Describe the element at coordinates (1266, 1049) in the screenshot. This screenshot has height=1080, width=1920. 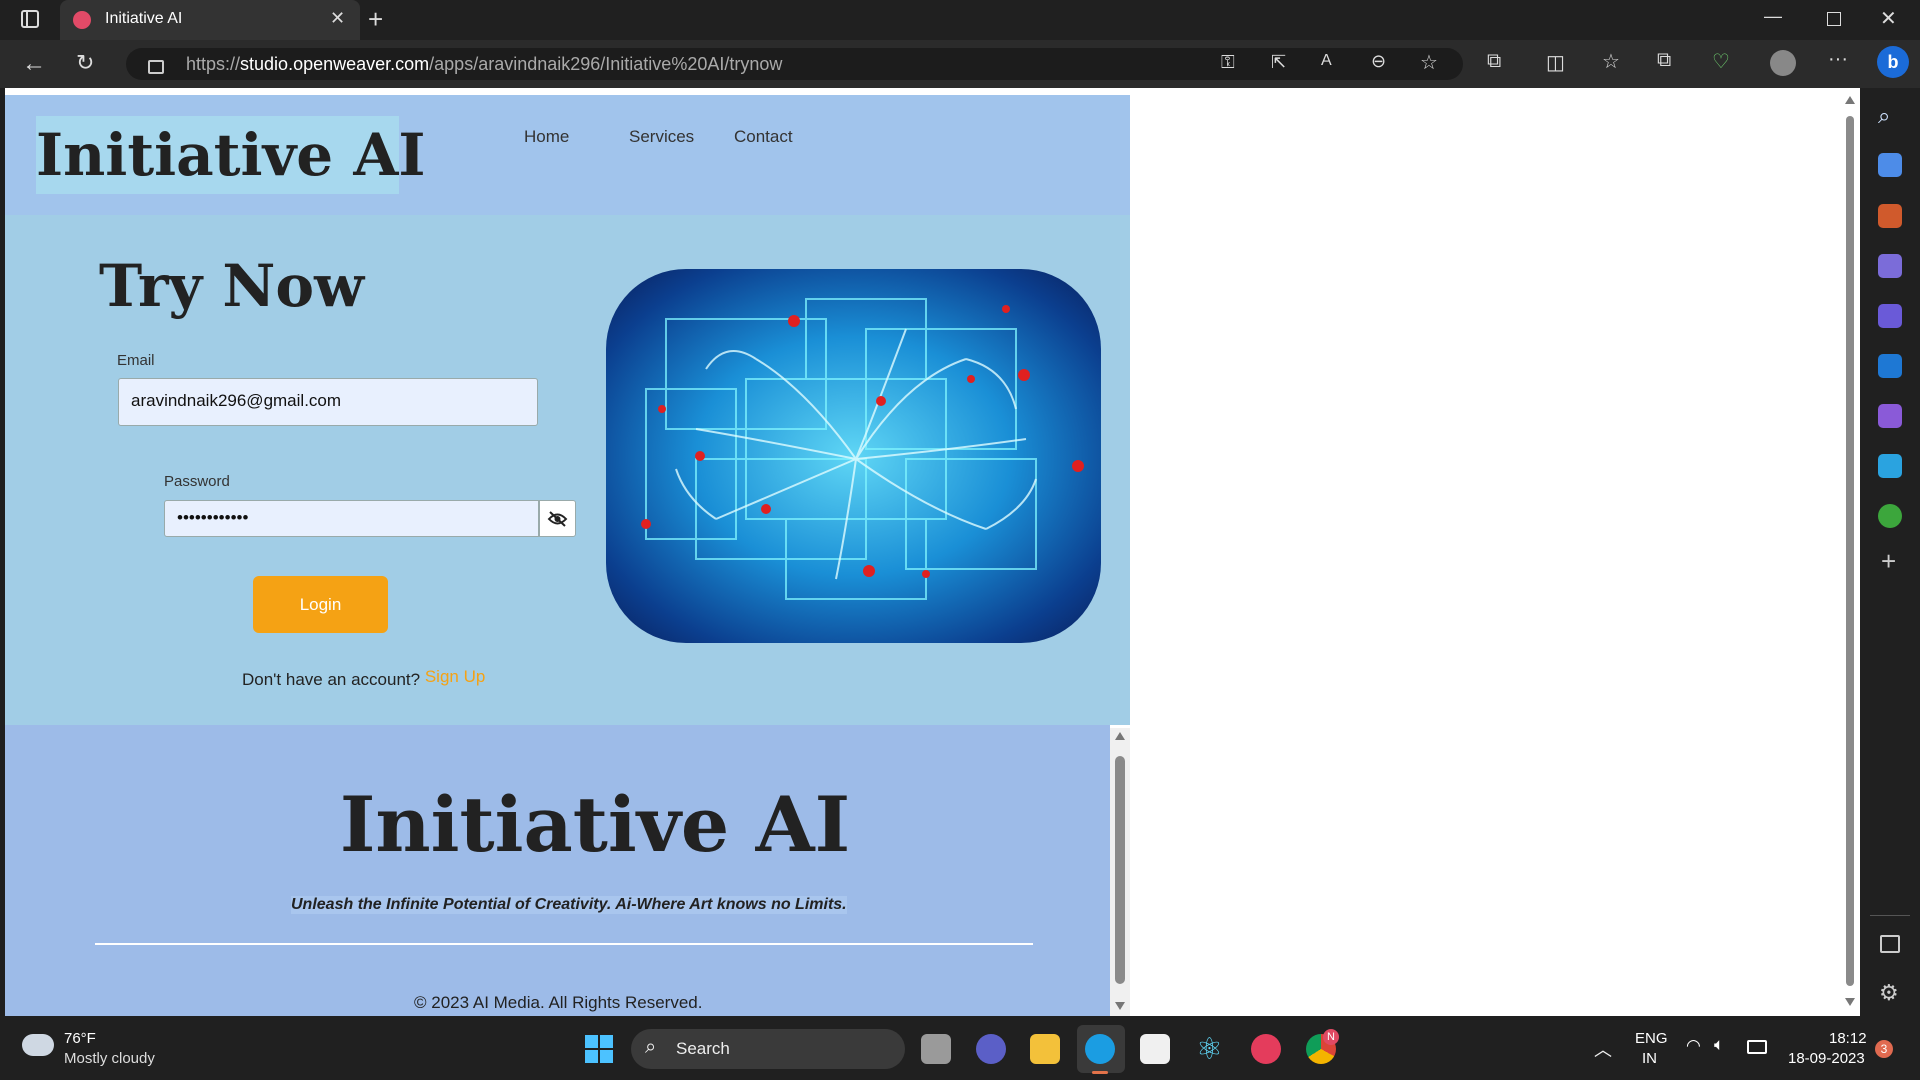
I see `app-red-icon` at that location.